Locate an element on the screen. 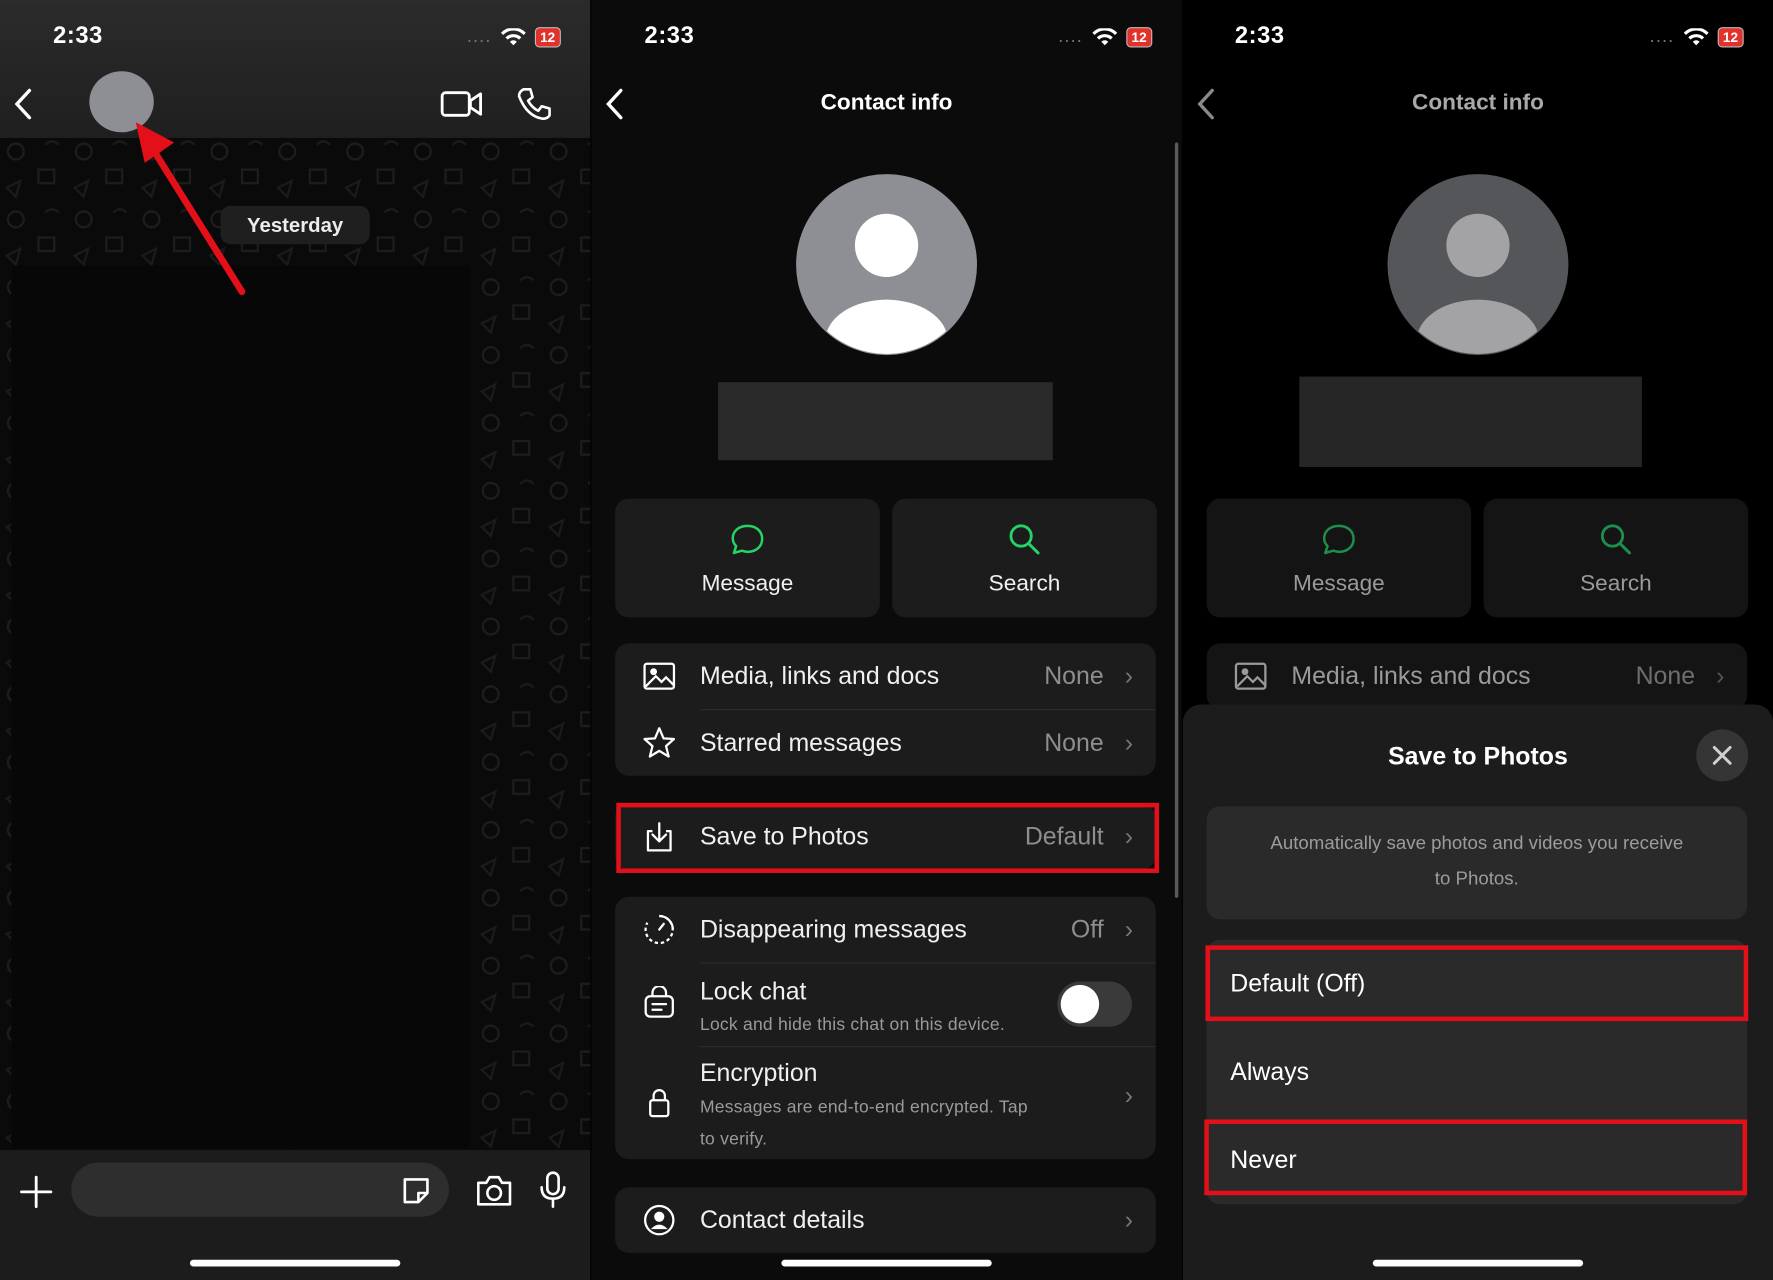 This screenshot has height=1280, width=1773. starred-row-value: None is located at coordinates (1074, 742).